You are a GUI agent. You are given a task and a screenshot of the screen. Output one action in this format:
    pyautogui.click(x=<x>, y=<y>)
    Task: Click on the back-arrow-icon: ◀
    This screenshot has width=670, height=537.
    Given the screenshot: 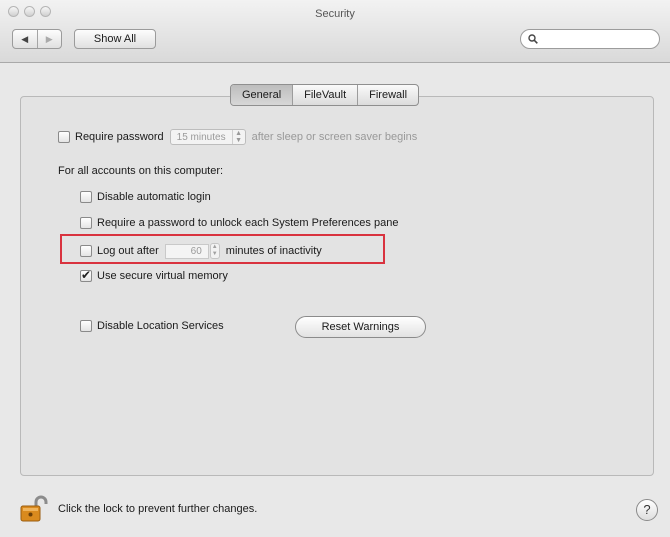 What is the action you would take?
    pyautogui.click(x=25, y=39)
    